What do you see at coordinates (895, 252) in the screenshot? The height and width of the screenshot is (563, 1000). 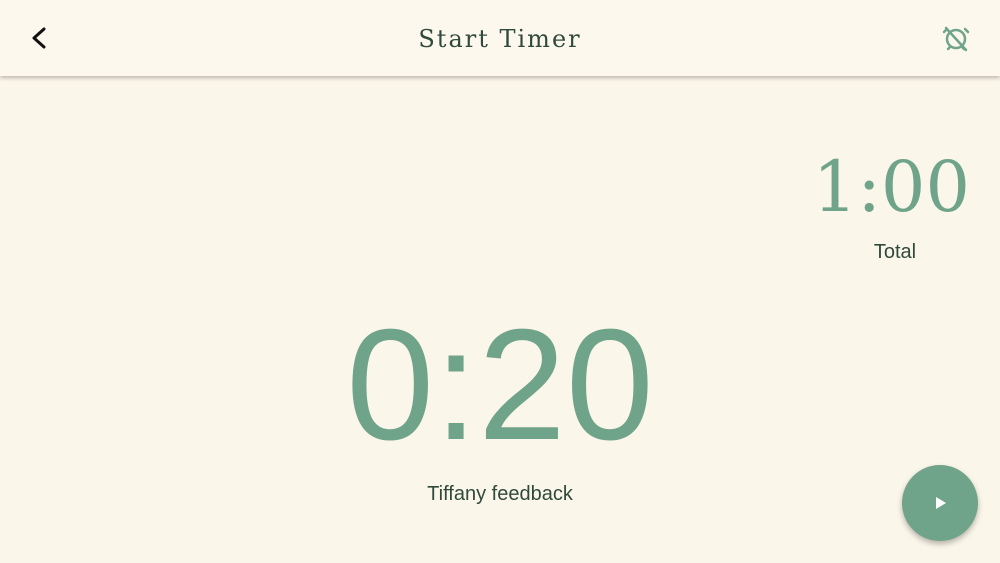 I see `total-label: Total` at bounding box center [895, 252].